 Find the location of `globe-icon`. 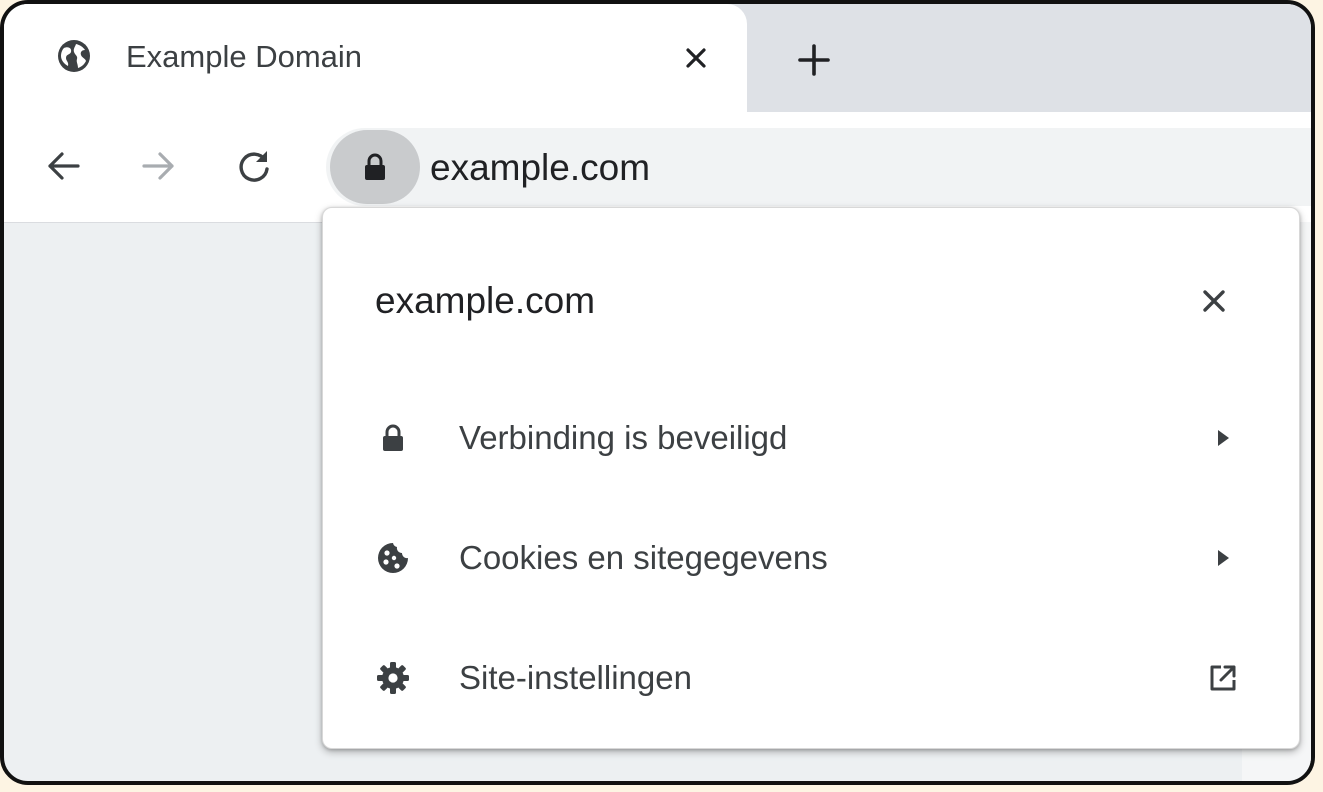

globe-icon is located at coordinates (74, 56).